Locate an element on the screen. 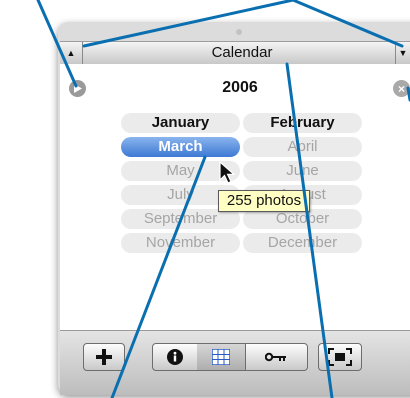 The height and width of the screenshot is (398, 410). callout-line-title-label is located at coordinates (309, 230).